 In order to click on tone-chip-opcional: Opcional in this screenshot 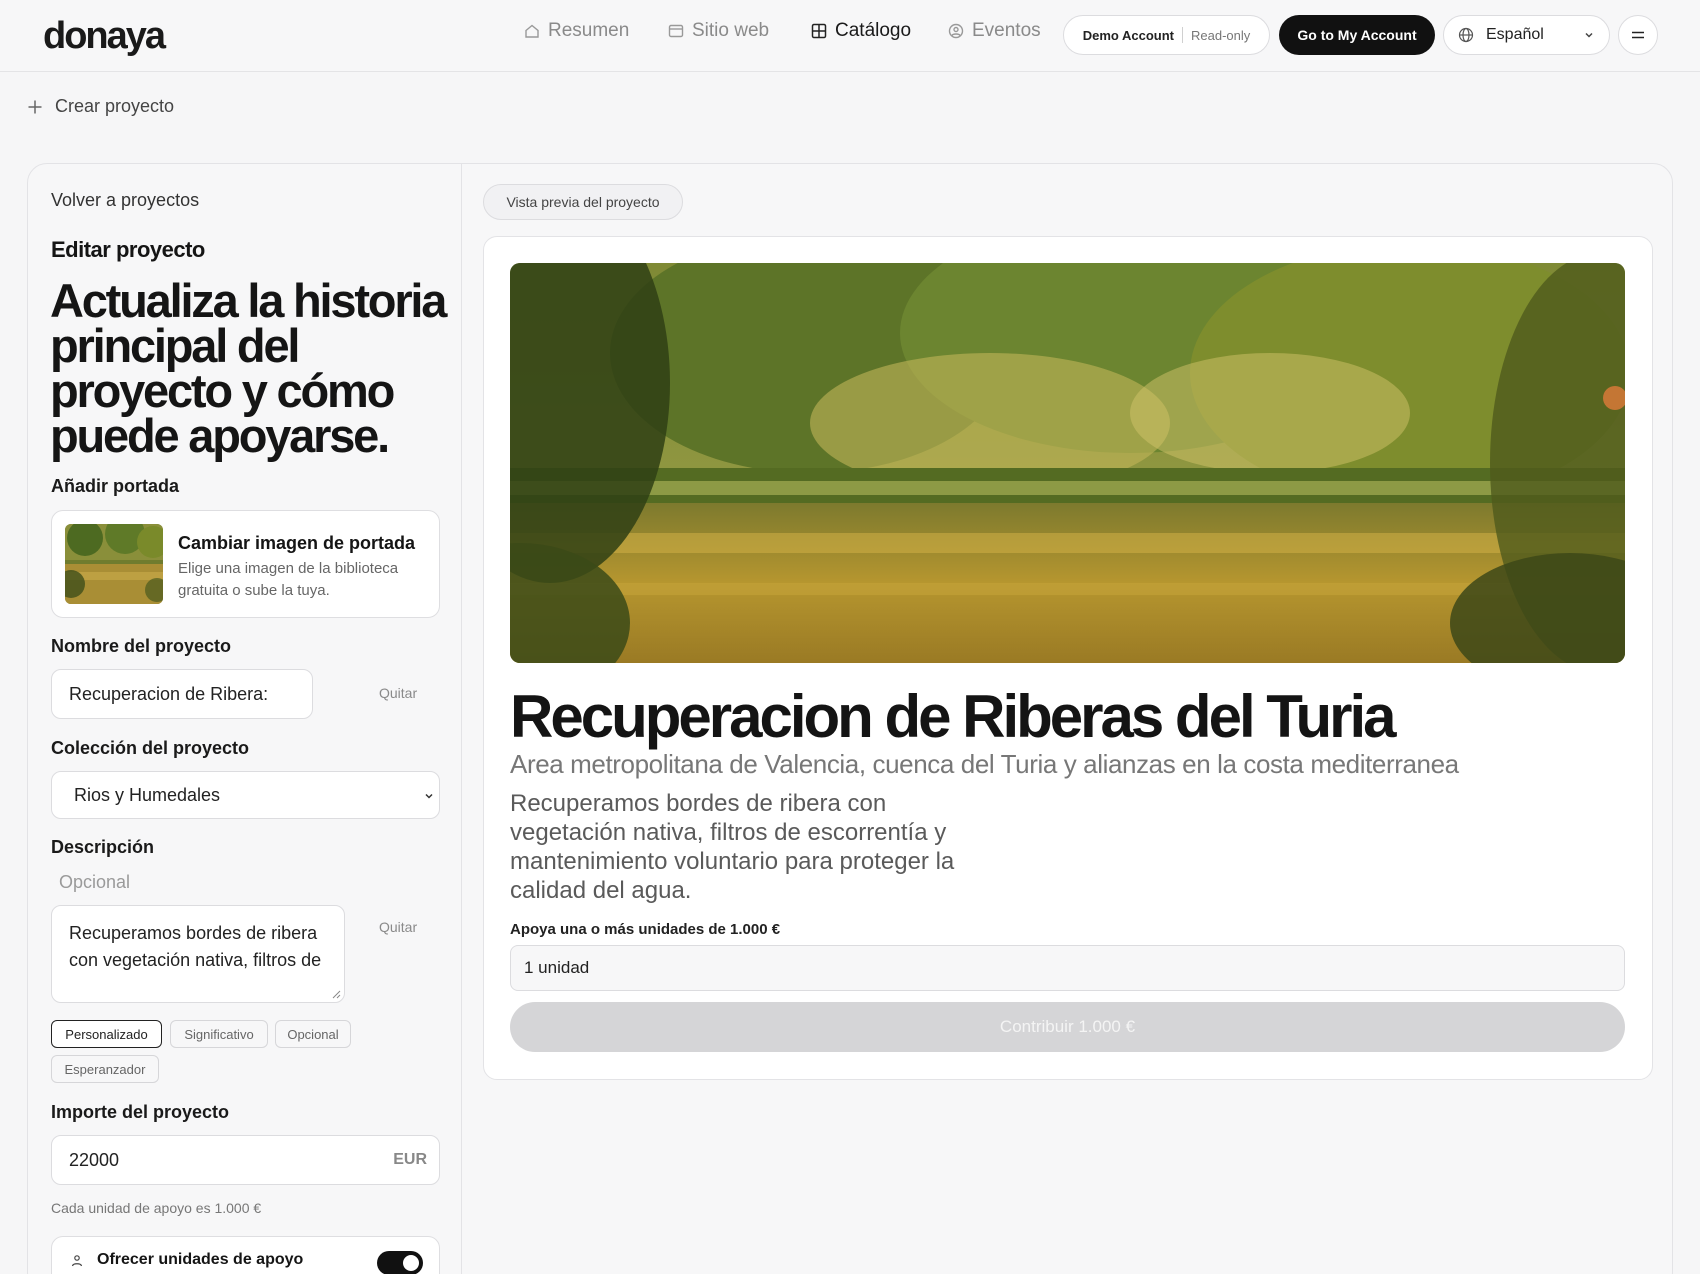, I will do `click(313, 1034)`.